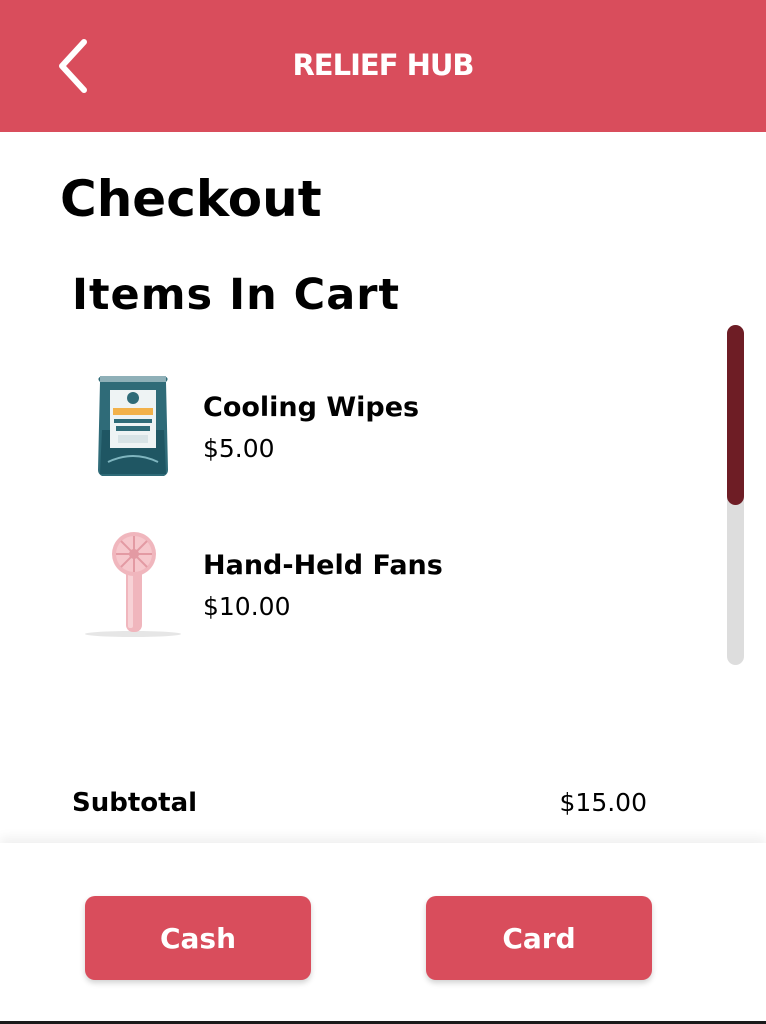 The width and height of the screenshot is (766, 1024). Describe the element at coordinates (311, 407) in the screenshot. I see `item-name: Cooling Wipes` at that location.